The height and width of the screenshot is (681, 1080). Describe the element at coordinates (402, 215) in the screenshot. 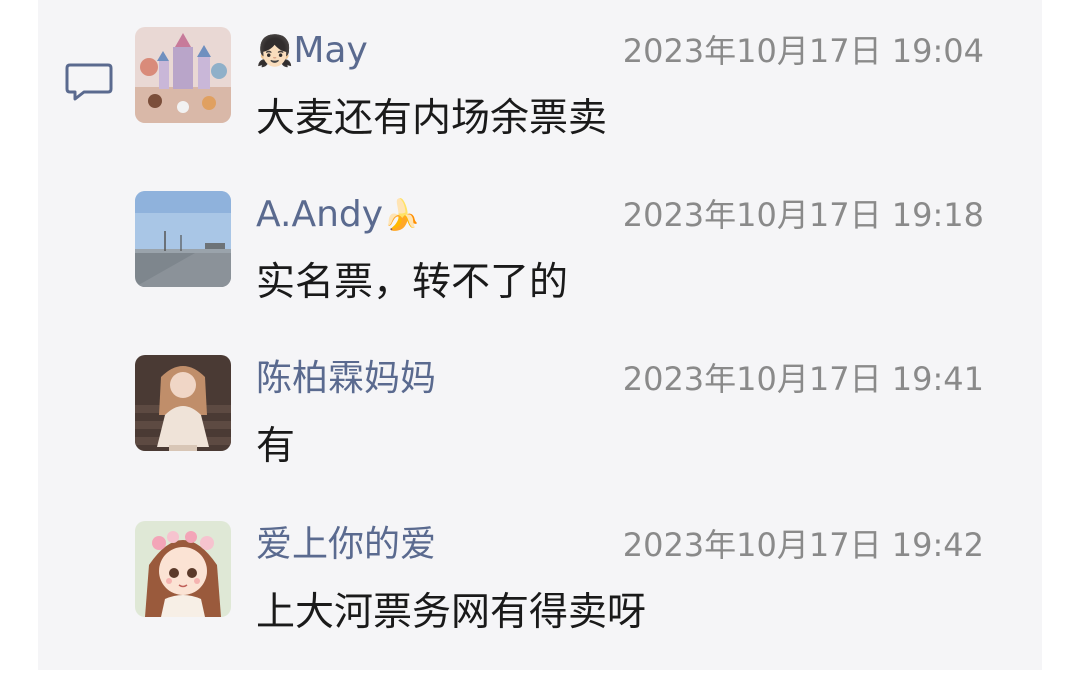

I see `author-emoji: 🍌` at that location.